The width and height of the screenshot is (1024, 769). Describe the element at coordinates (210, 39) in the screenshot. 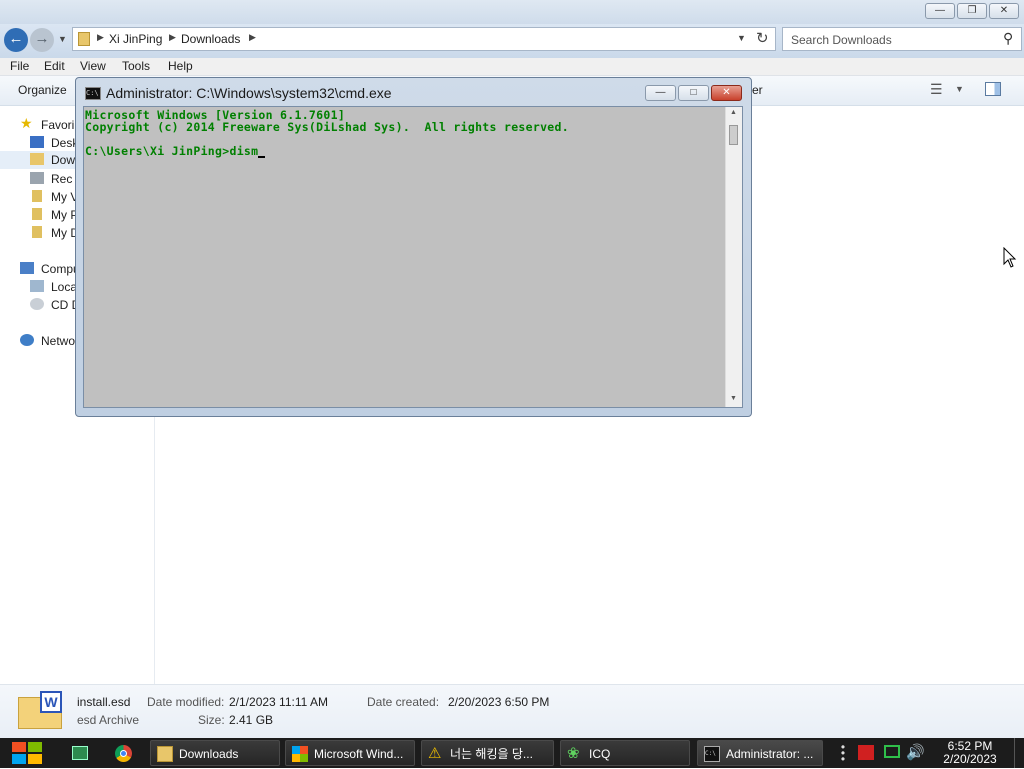

I see `breadcrumb-downloads: Downloads` at that location.